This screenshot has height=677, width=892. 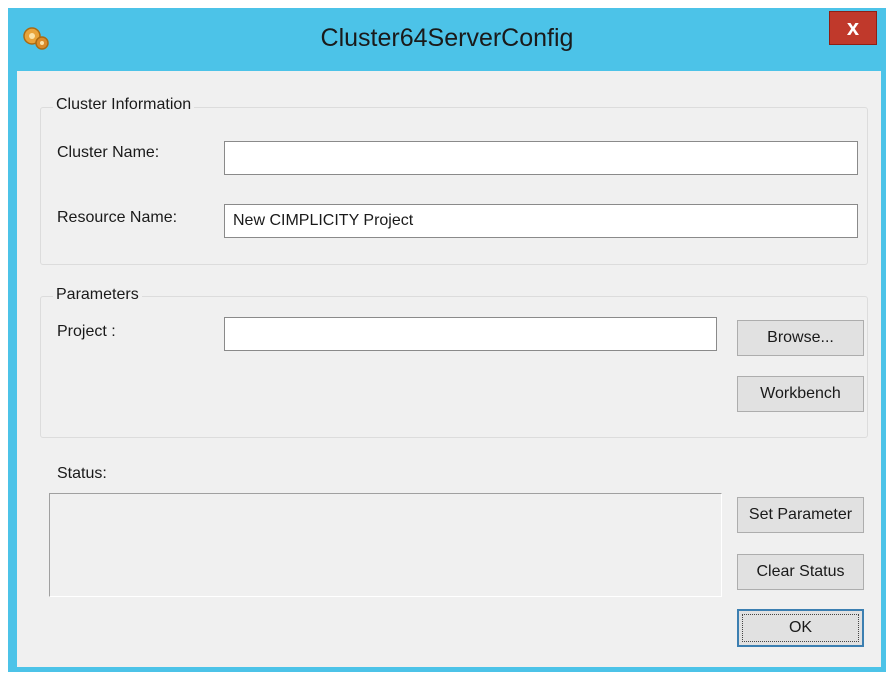 What do you see at coordinates (97, 295) in the screenshot?
I see `parameters-label: Parameters` at bounding box center [97, 295].